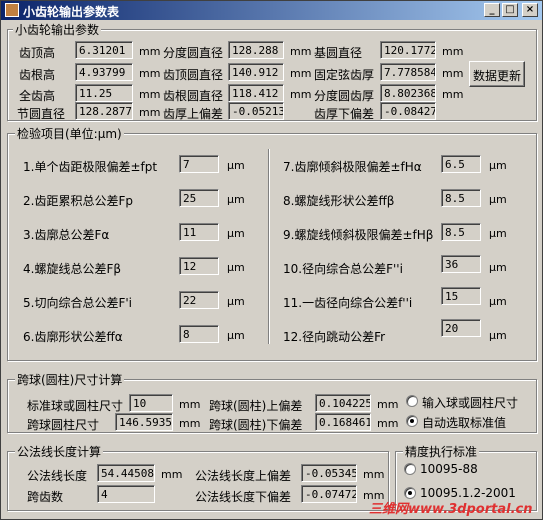 The width and height of the screenshot is (543, 520). What do you see at coordinates (73, 337) in the screenshot?
I see `check-label: 6.齿廓形状公差ffα` at bounding box center [73, 337].